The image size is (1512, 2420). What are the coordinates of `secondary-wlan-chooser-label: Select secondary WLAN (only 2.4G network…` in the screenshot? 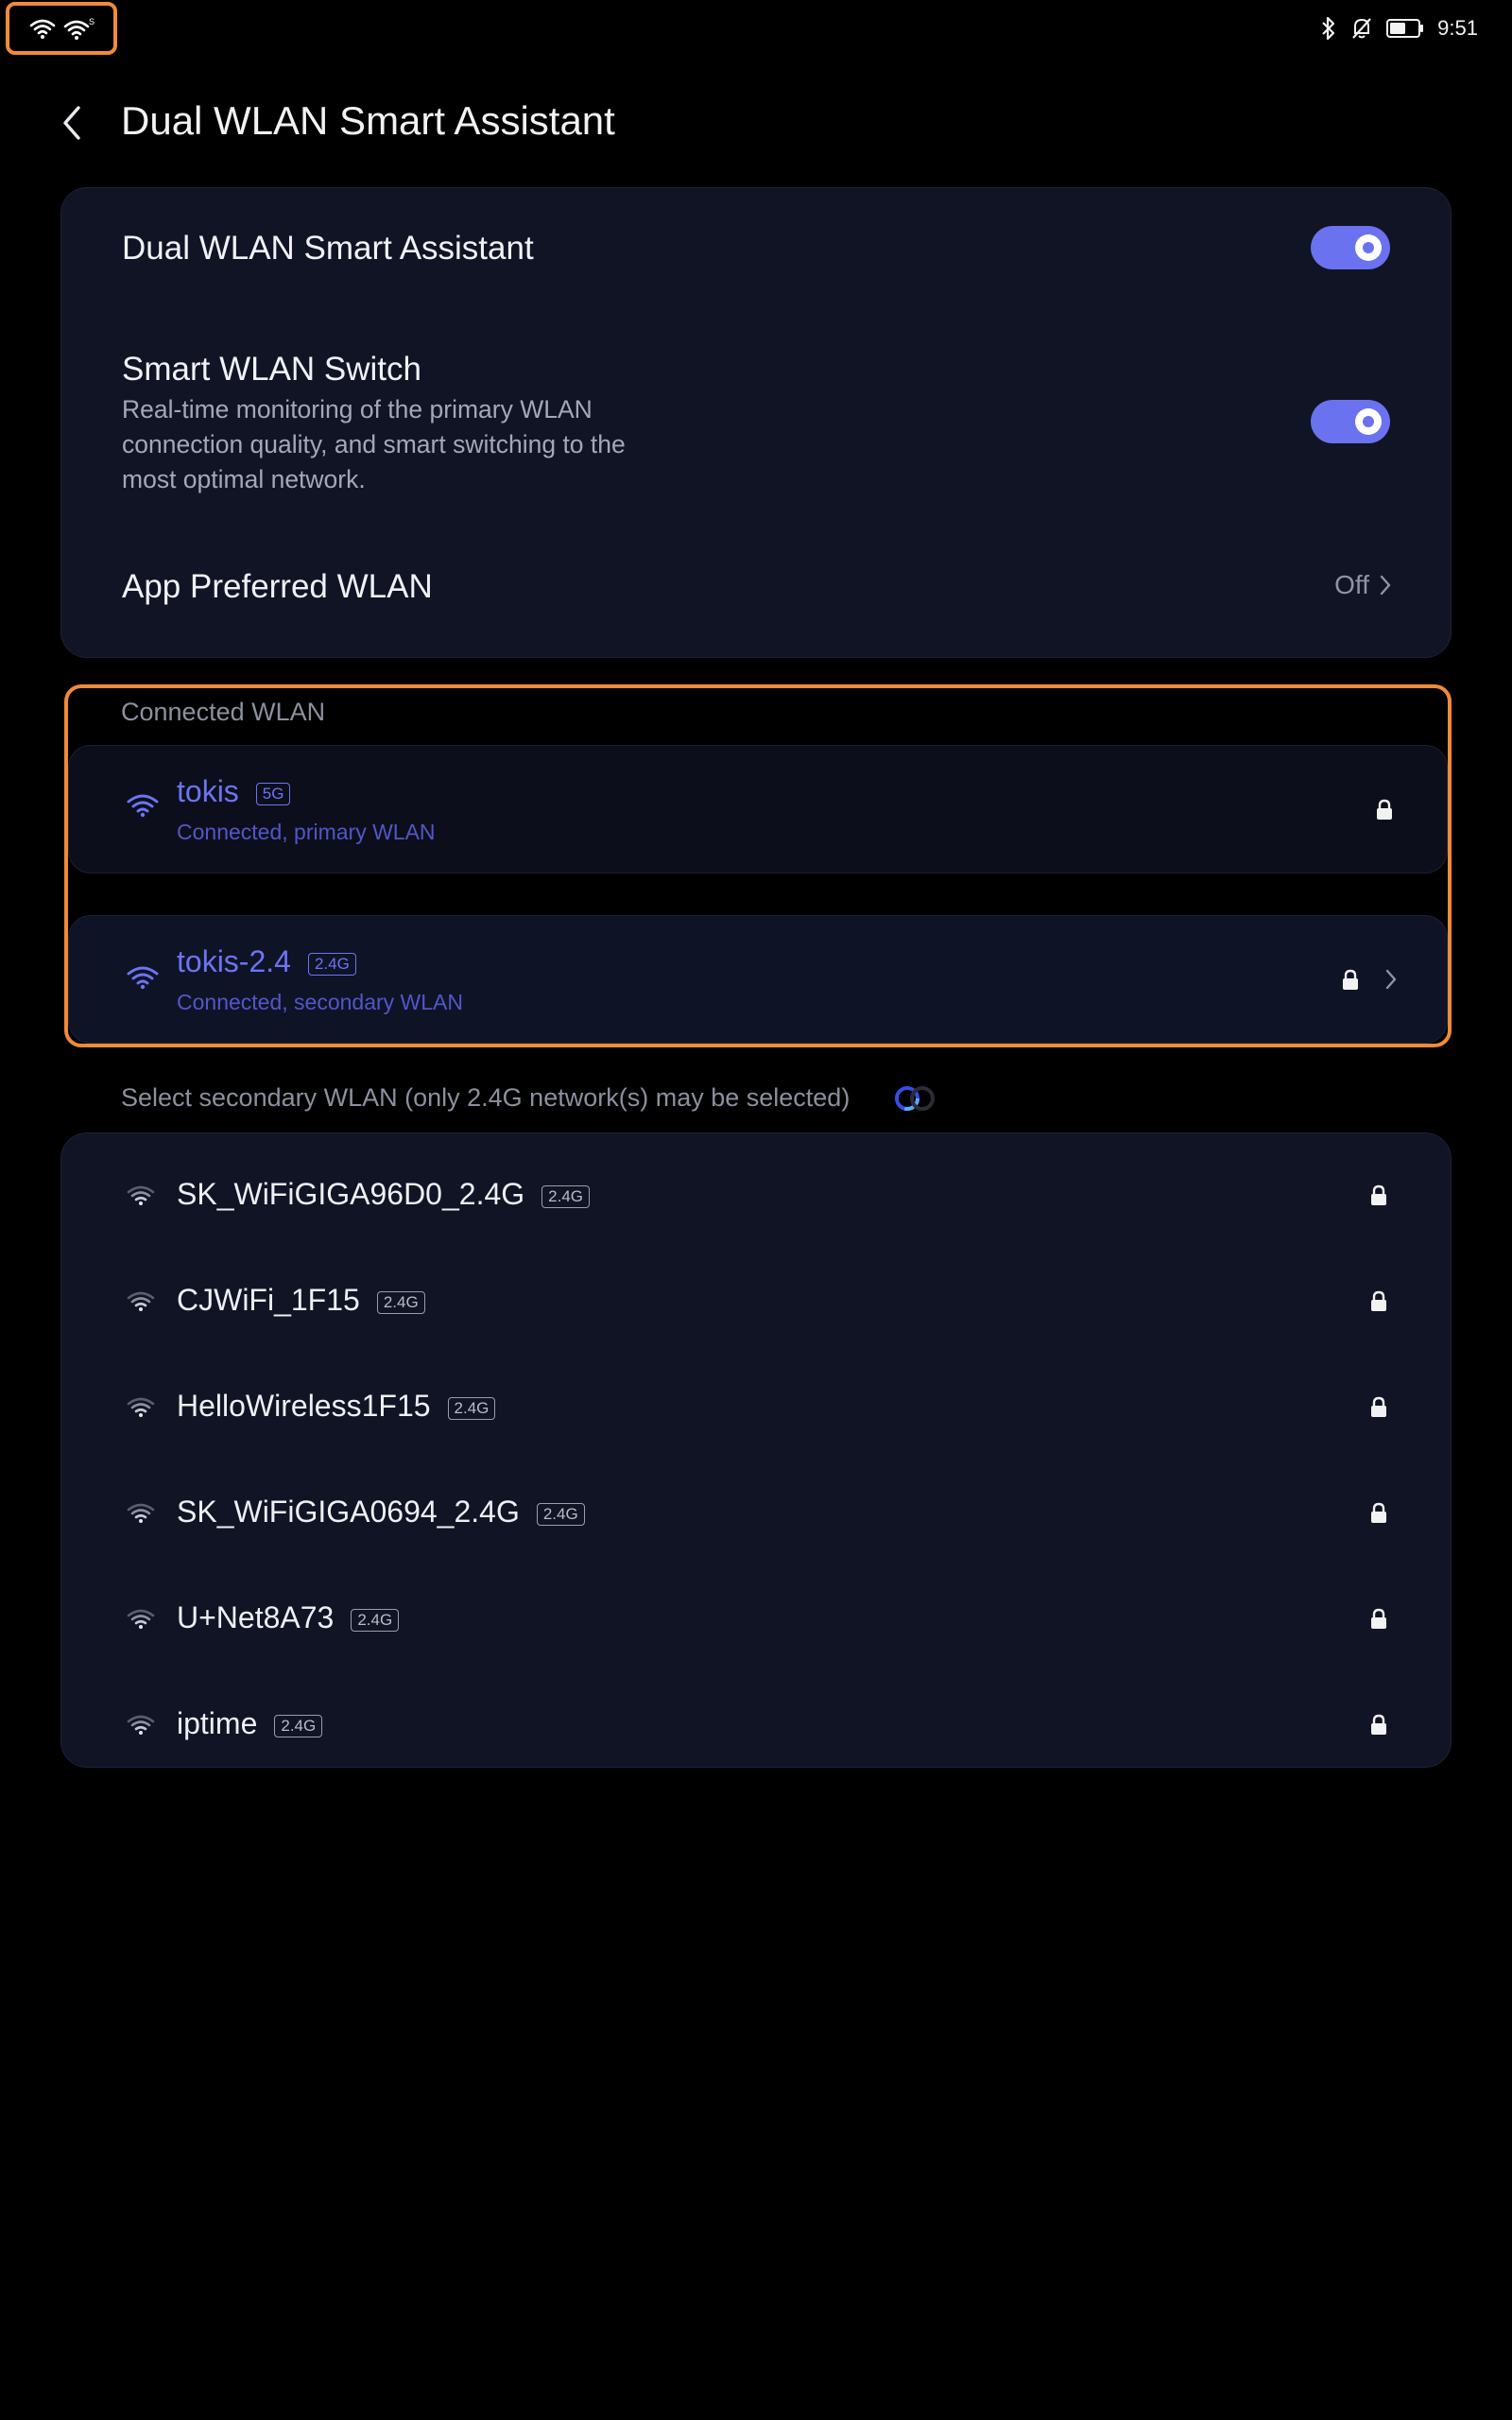 It's located at (485, 1097).